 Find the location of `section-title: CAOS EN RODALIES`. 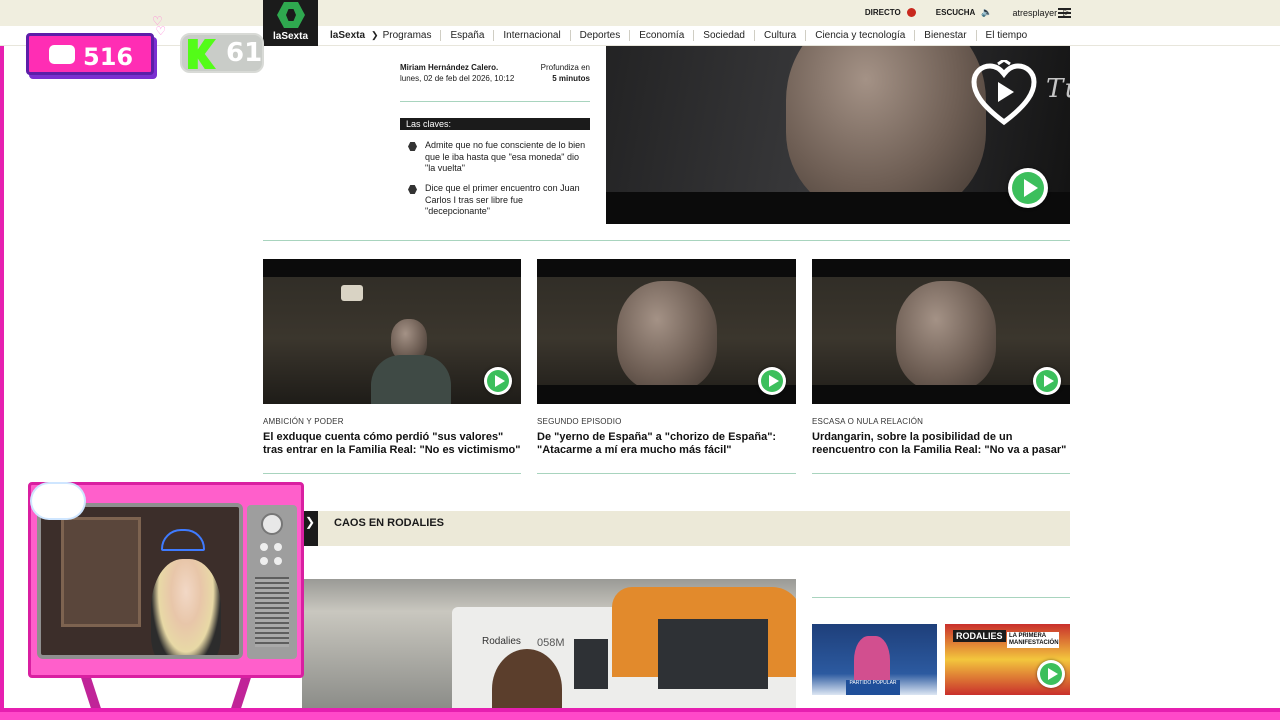

section-title: CAOS EN RODALIES is located at coordinates (389, 523).